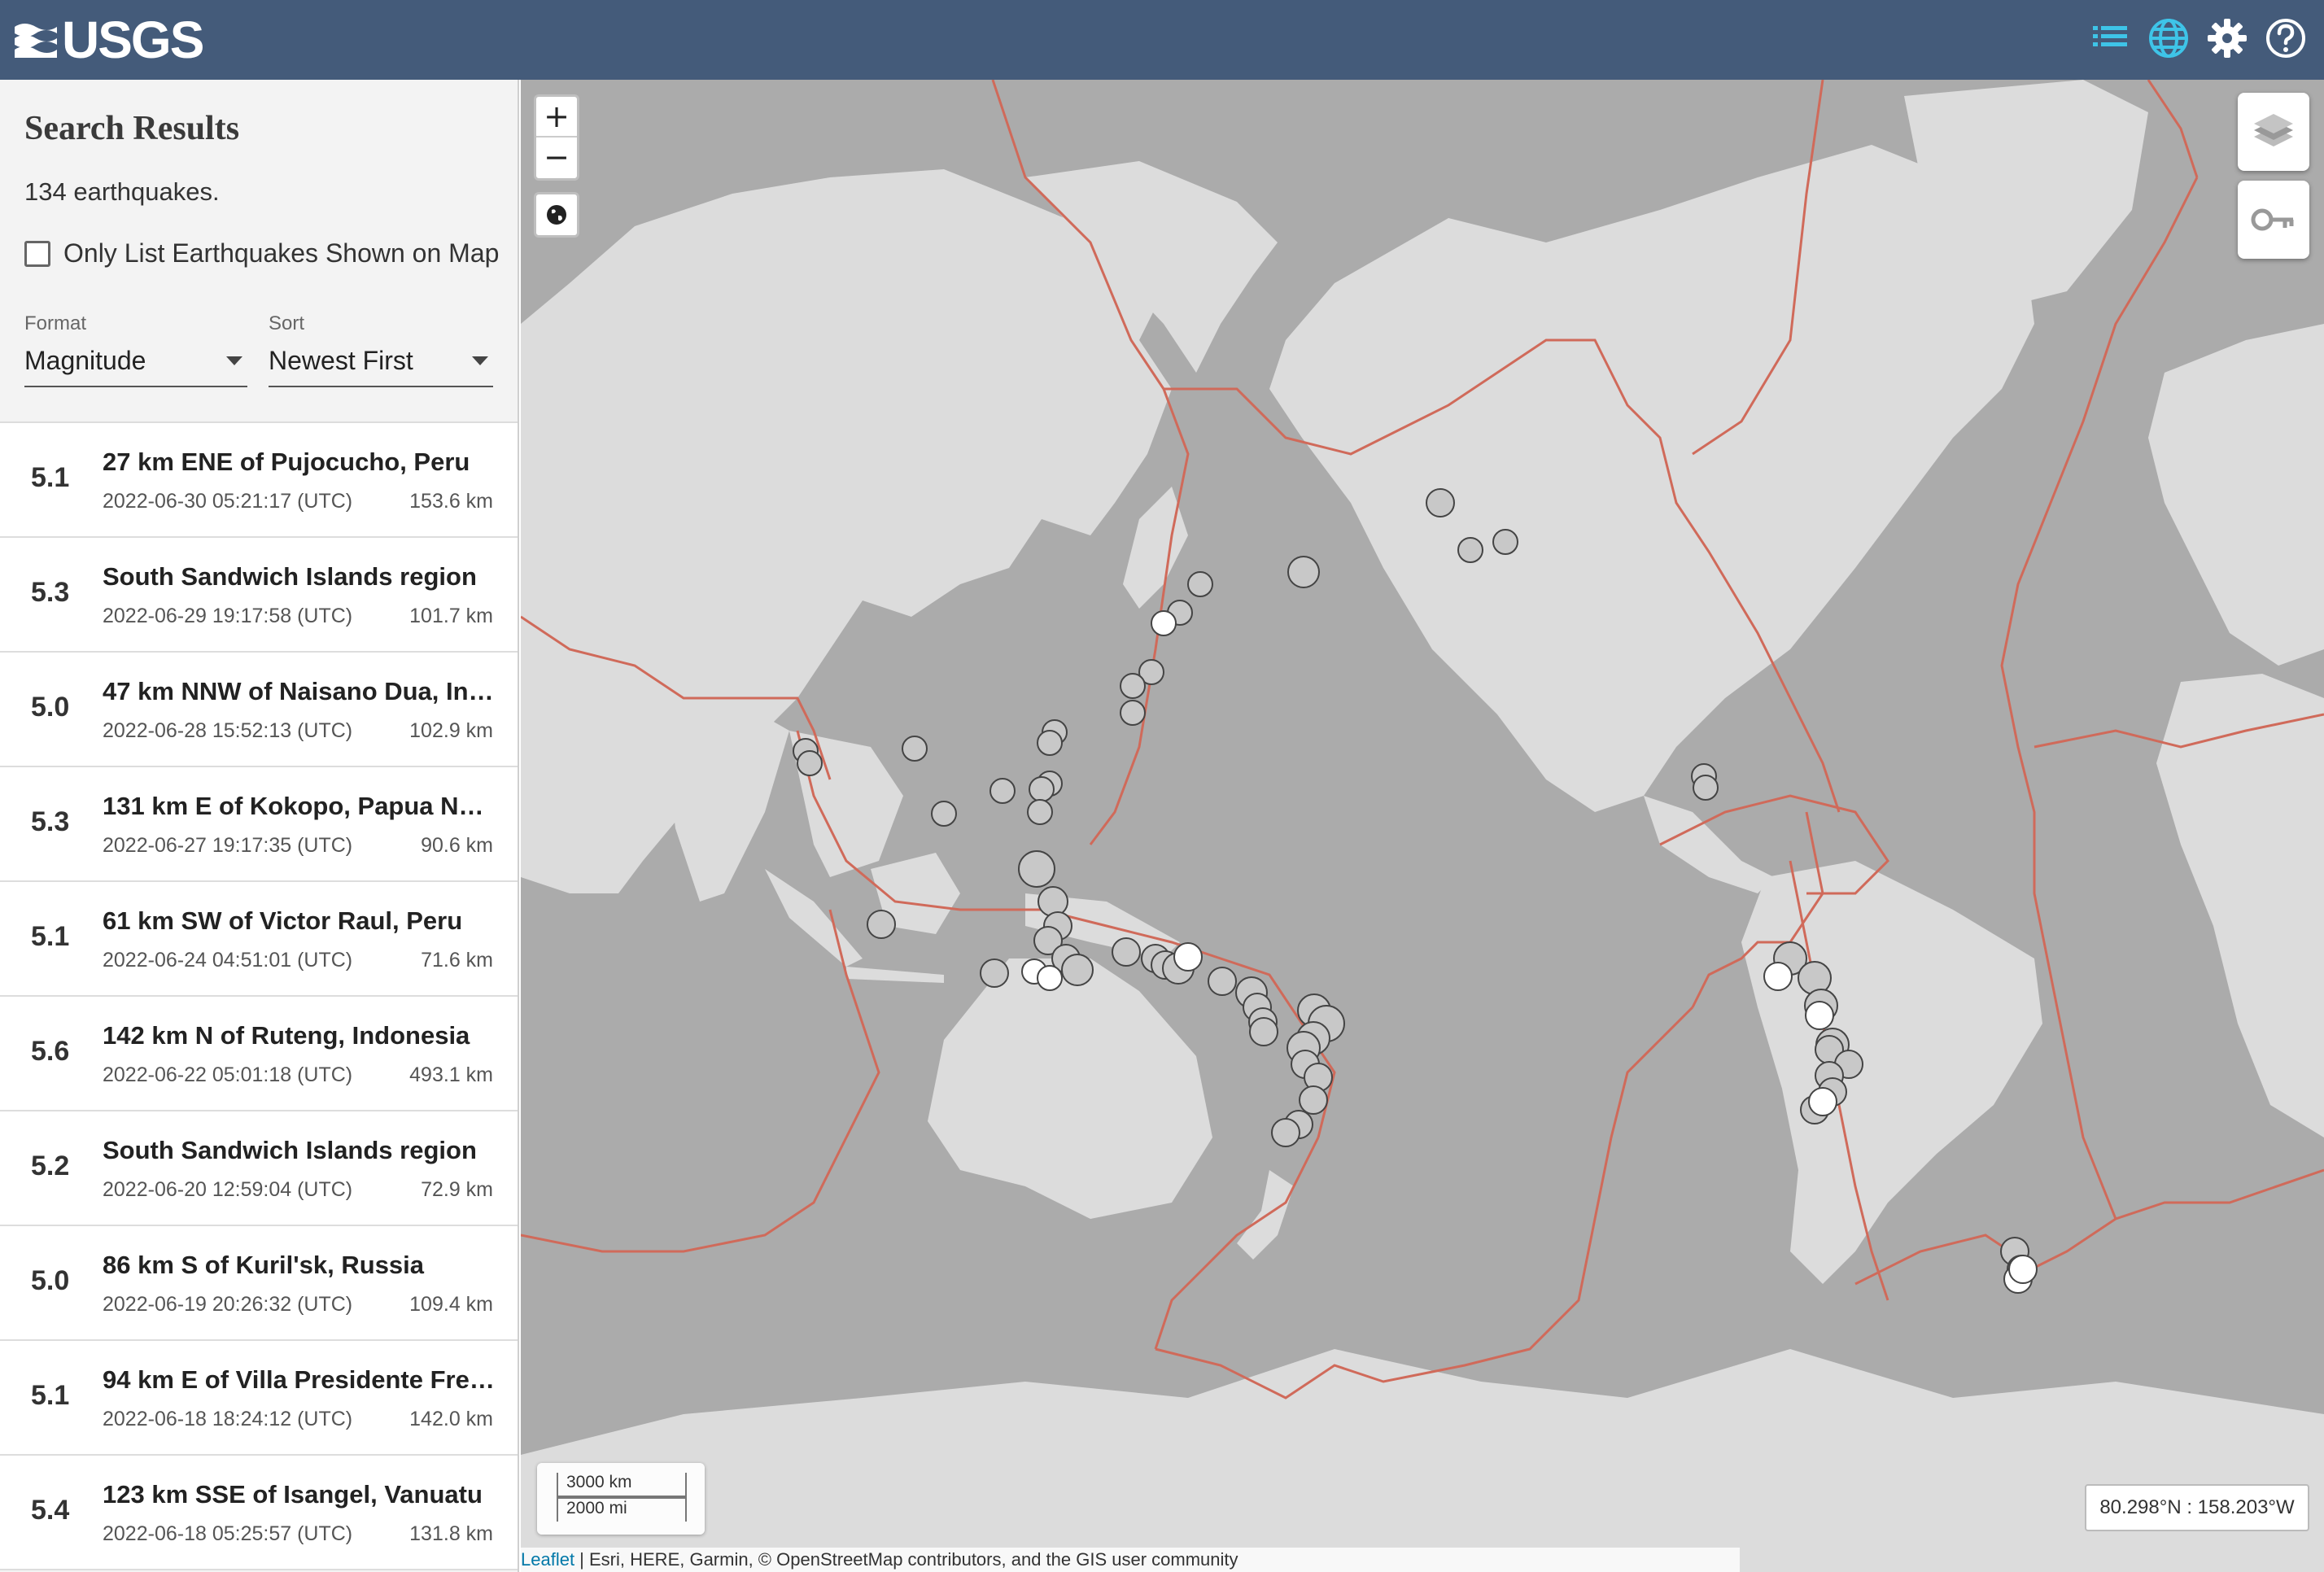  What do you see at coordinates (451, 730) in the screenshot?
I see `eq-depth: 102.9 km` at bounding box center [451, 730].